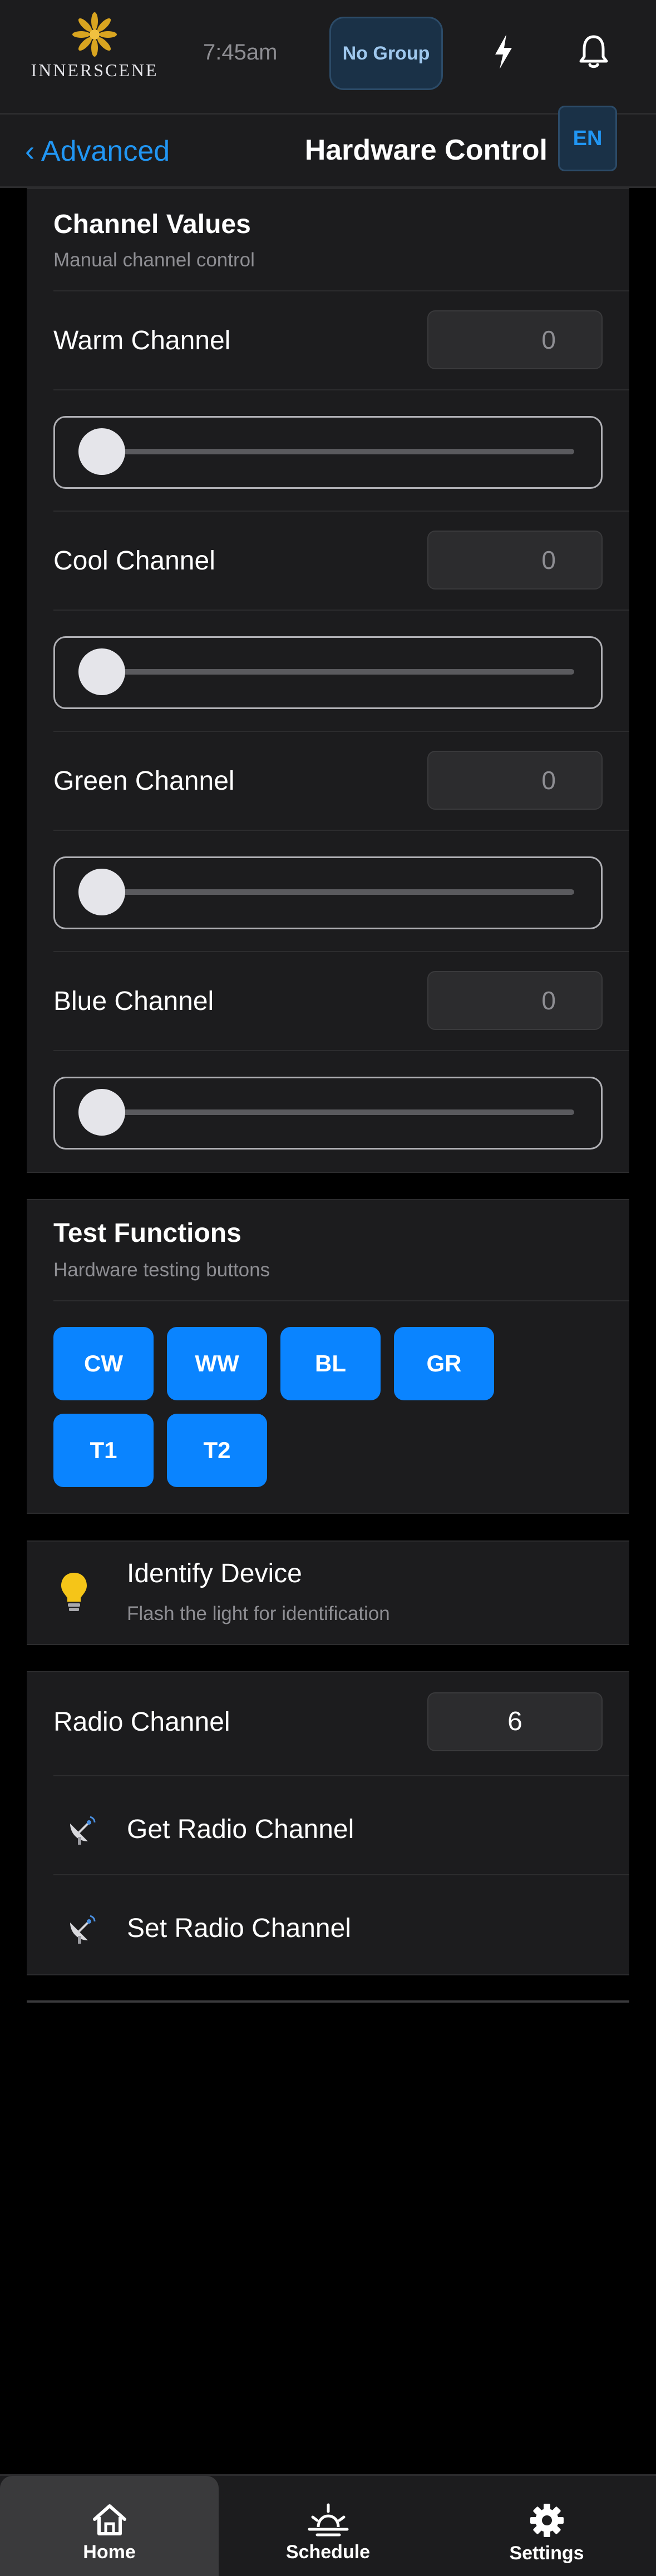 The image size is (656, 2576). Describe the element at coordinates (504, 51) in the screenshot. I see `lightning-bolt-icon` at that location.